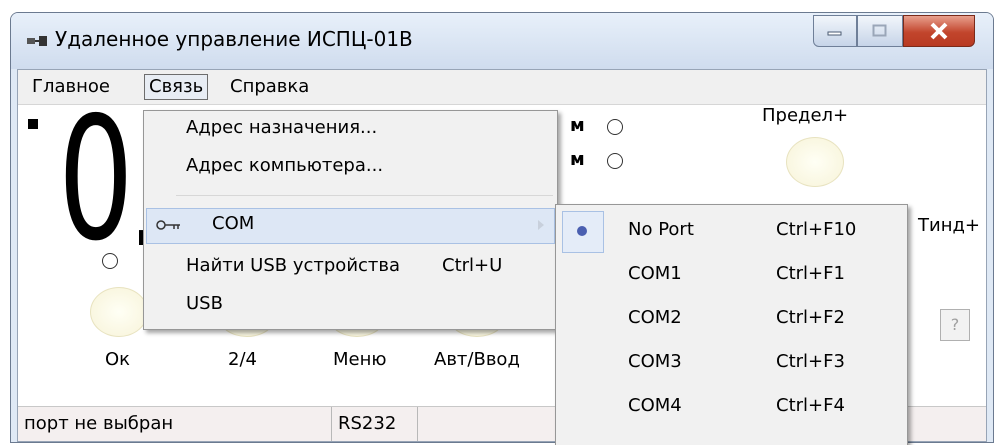 Image resolution: width=1001 pixels, height=445 pixels. Describe the element at coordinates (502, 41) in the screenshot. I see `title-bar: Удаленное управление ИСПЦ-01В` at that location.